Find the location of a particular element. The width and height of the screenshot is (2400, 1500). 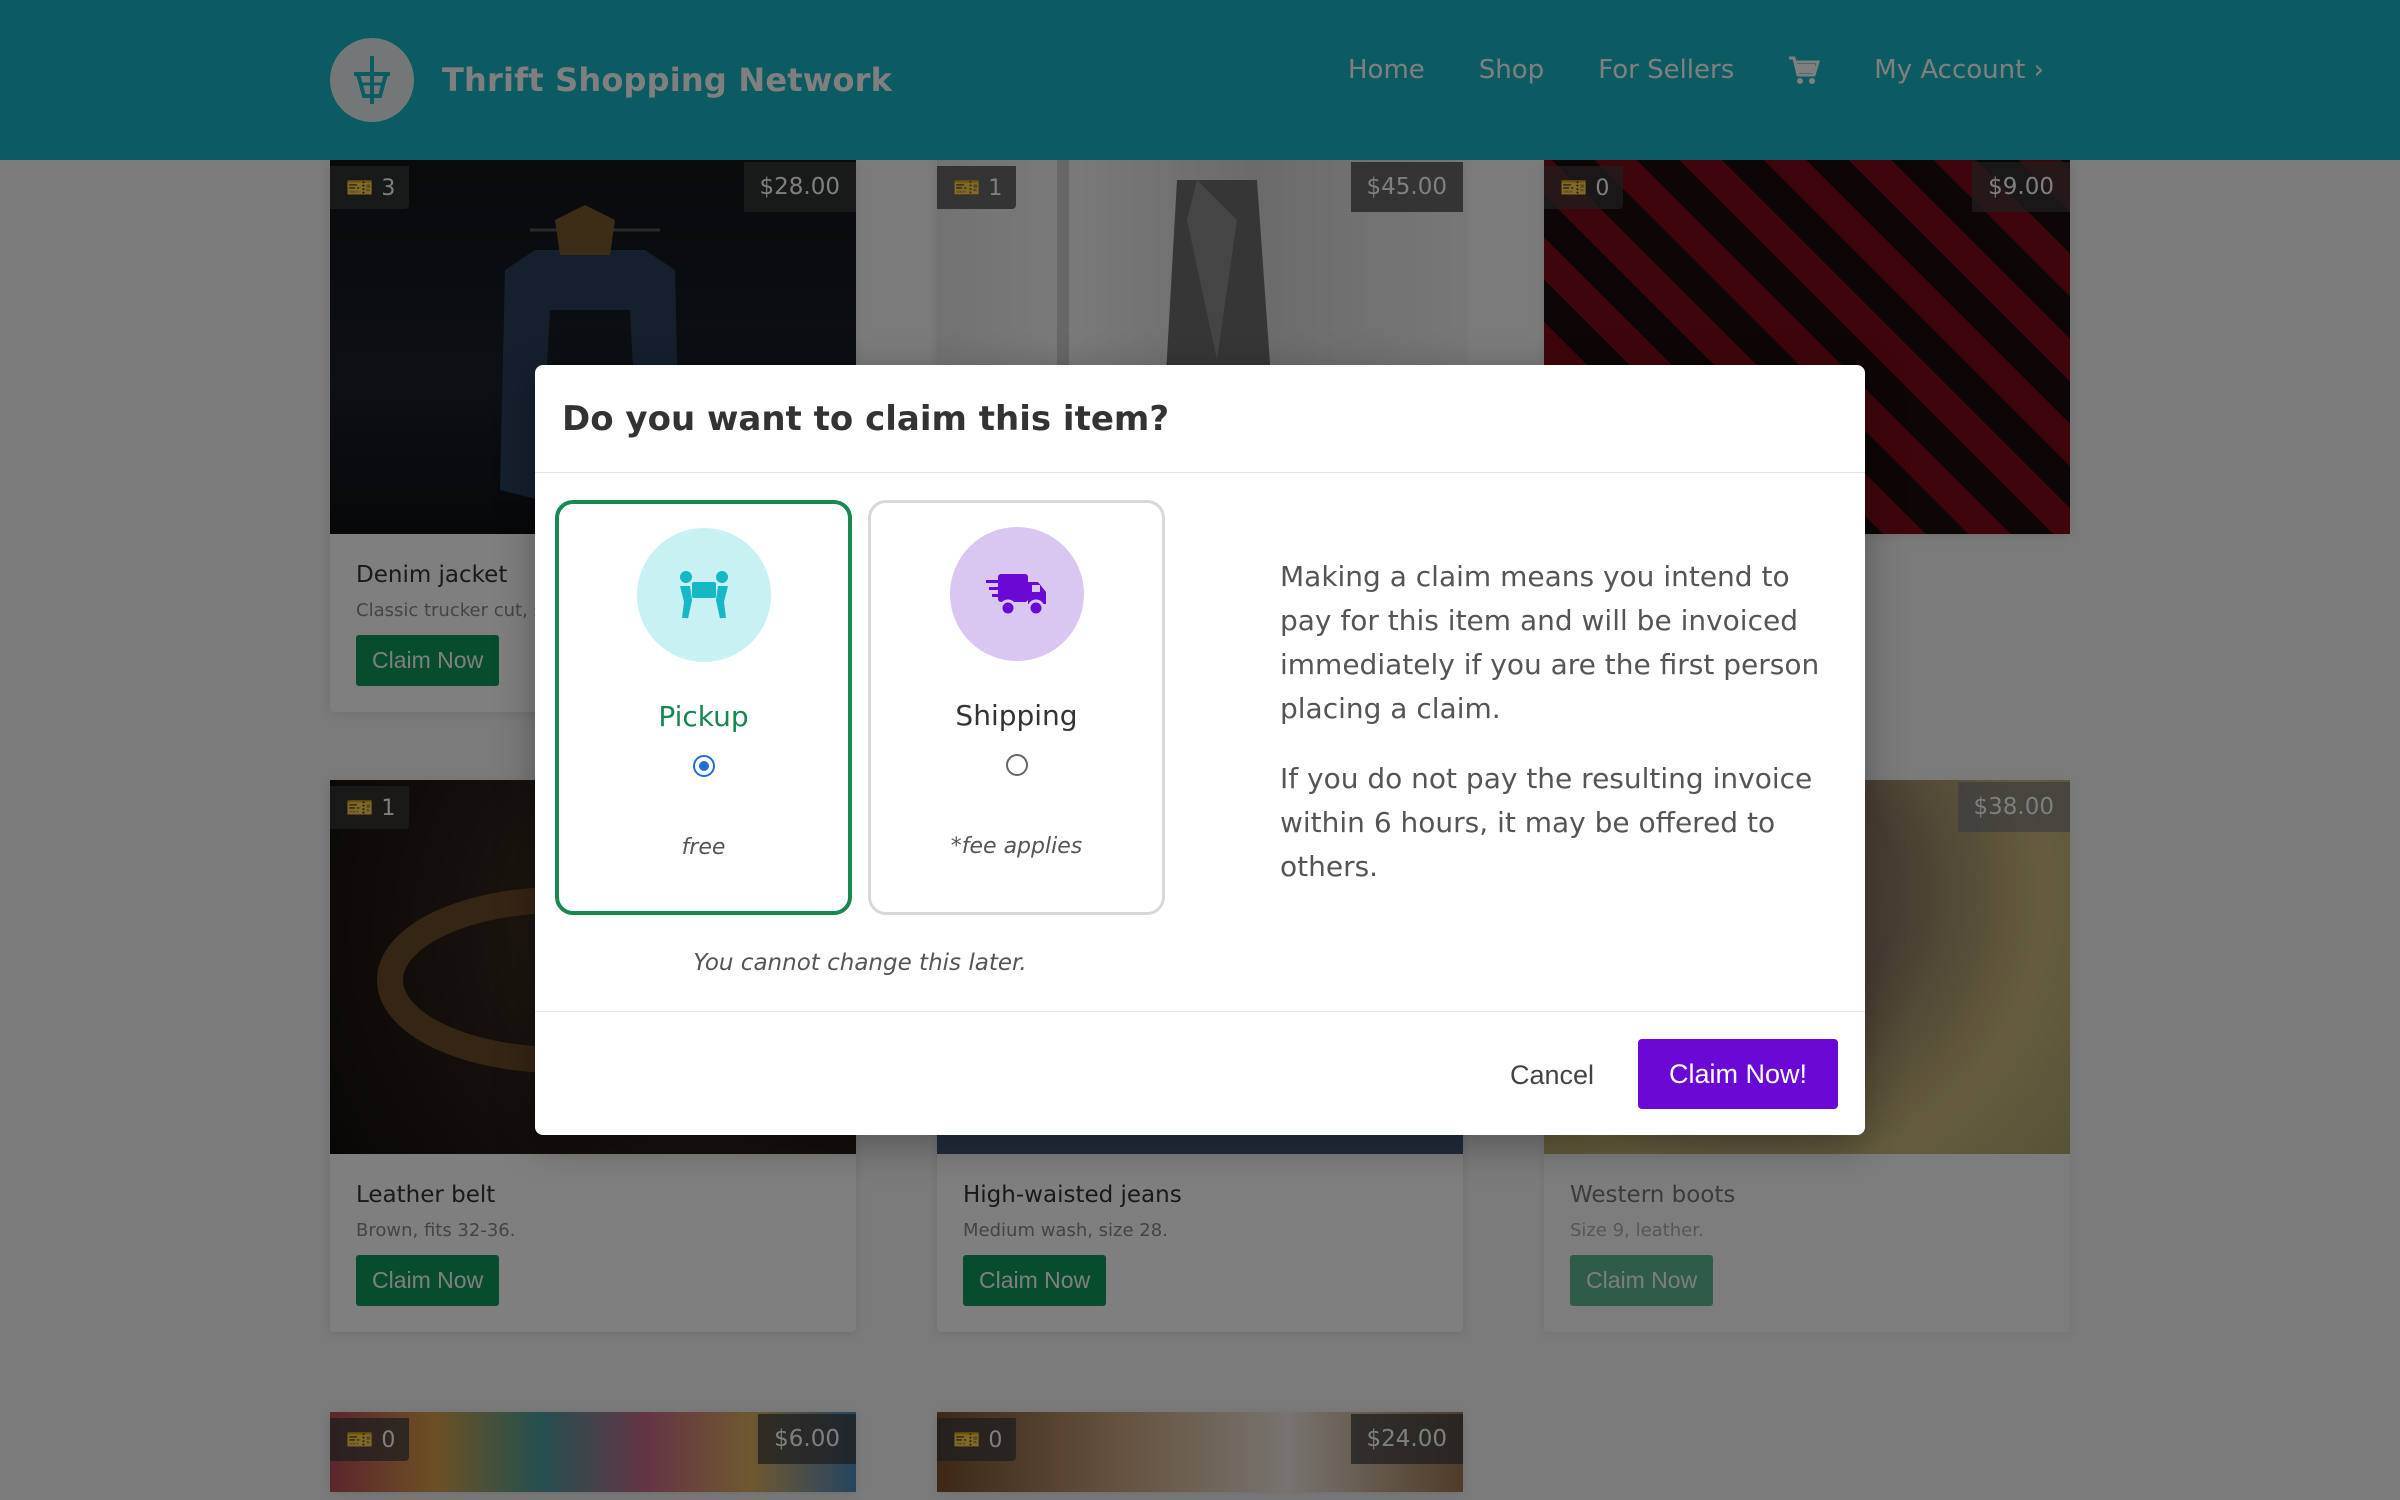

shipping-label: Shipping is located at coordinates (1016, 715).